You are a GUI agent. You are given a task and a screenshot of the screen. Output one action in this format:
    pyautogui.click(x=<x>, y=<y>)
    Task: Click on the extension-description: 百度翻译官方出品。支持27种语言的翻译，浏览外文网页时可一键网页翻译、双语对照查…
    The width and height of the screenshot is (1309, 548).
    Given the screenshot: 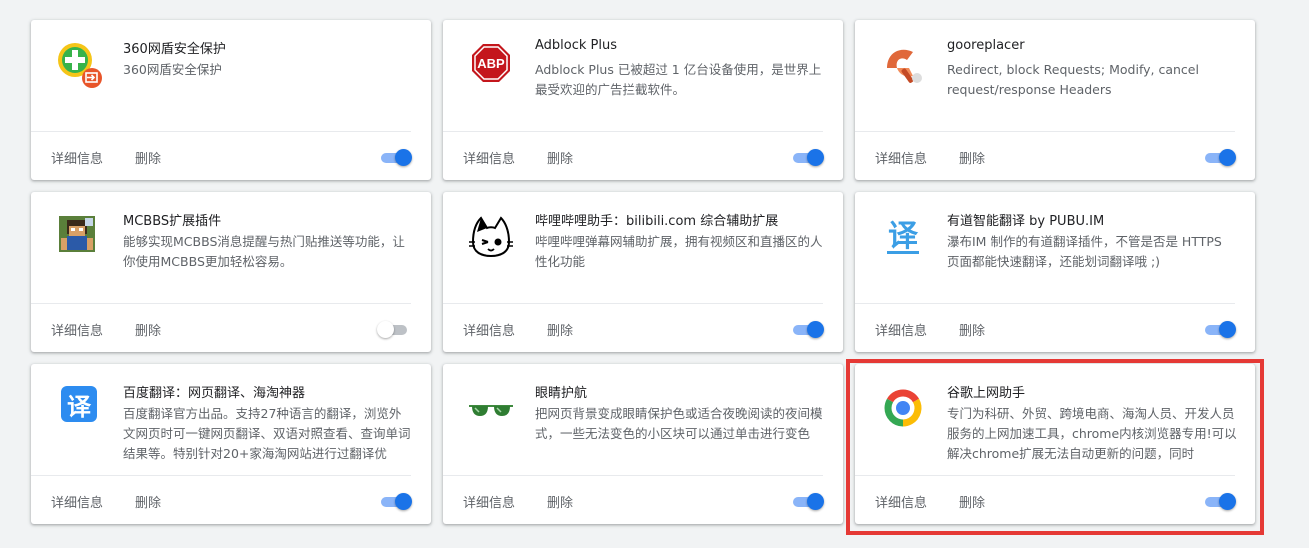 What is the action you would take?
    pyautogui.click(x=267, y=433)
    